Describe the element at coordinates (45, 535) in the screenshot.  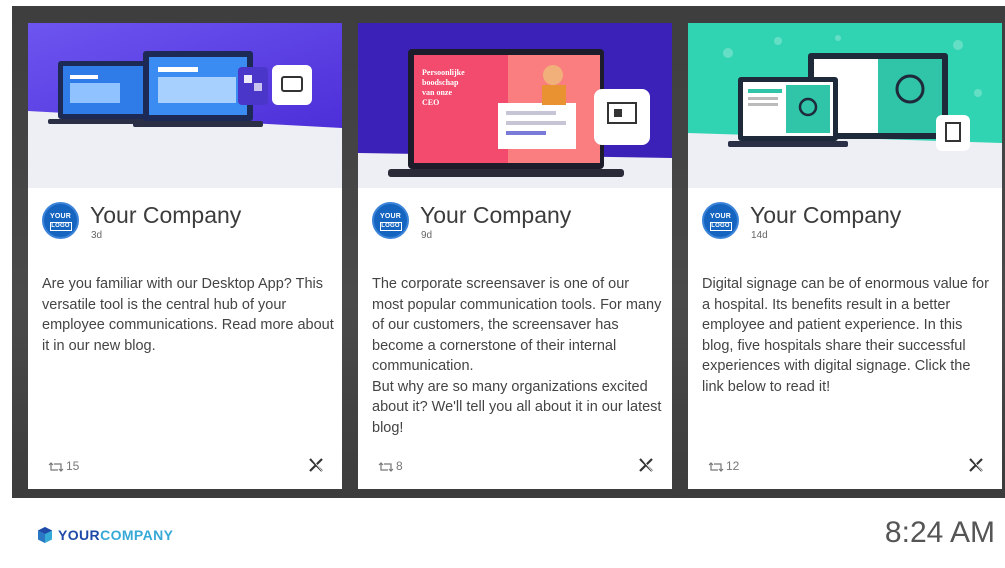
I see `brand-logo-icon` at that location.